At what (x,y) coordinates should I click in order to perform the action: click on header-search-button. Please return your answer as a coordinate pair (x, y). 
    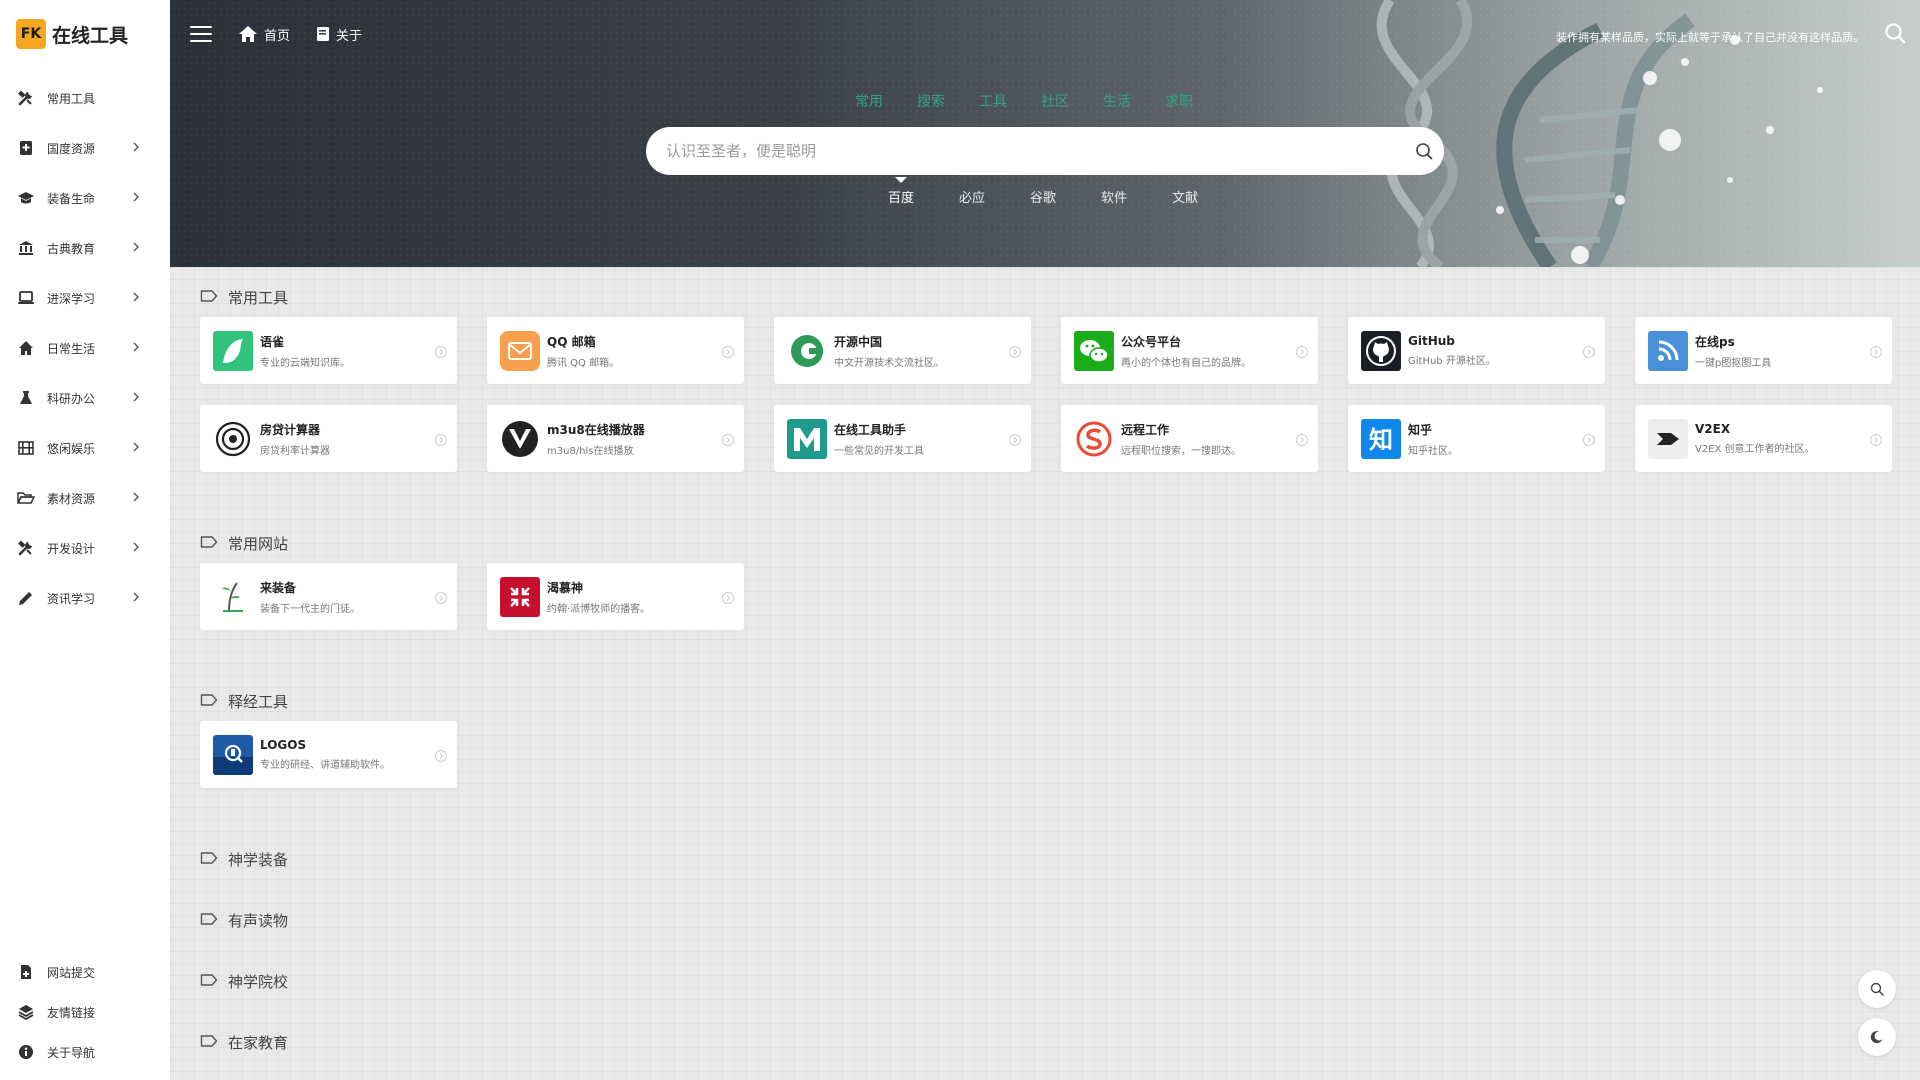
    Looking at the image, I should click on (1895, 35).